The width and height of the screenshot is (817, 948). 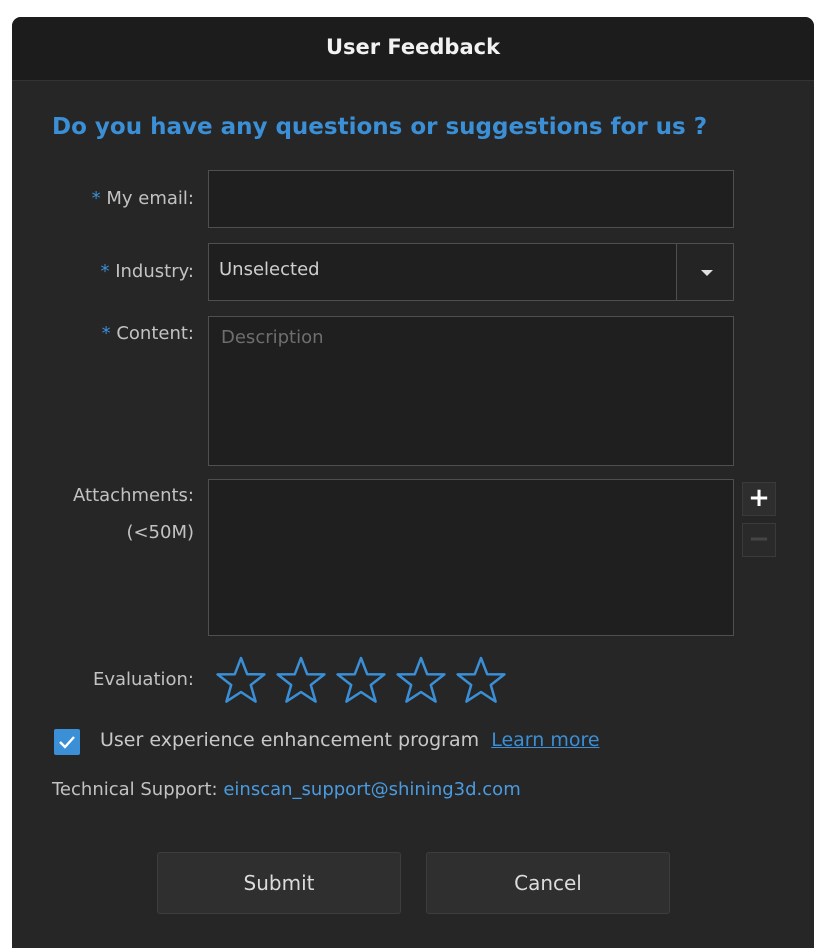 I want to click on industry-select-value: Unselected, so click(x=269, y=269).